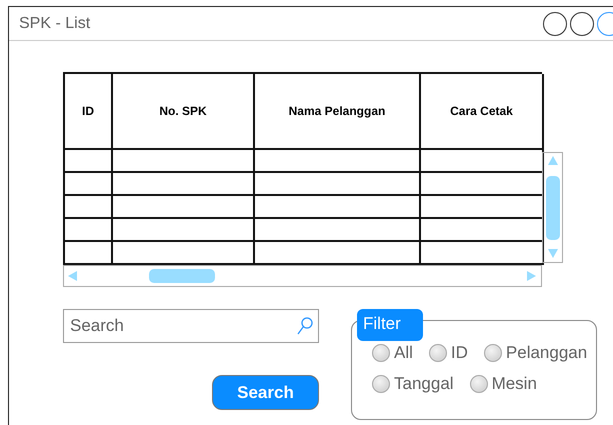 Image resolution: width=613 pixels, height=425 pixels. What do you see at coordinates (89, 112) in the screenshot?
I see `column-header: ID` at bounding box center [89, 112].